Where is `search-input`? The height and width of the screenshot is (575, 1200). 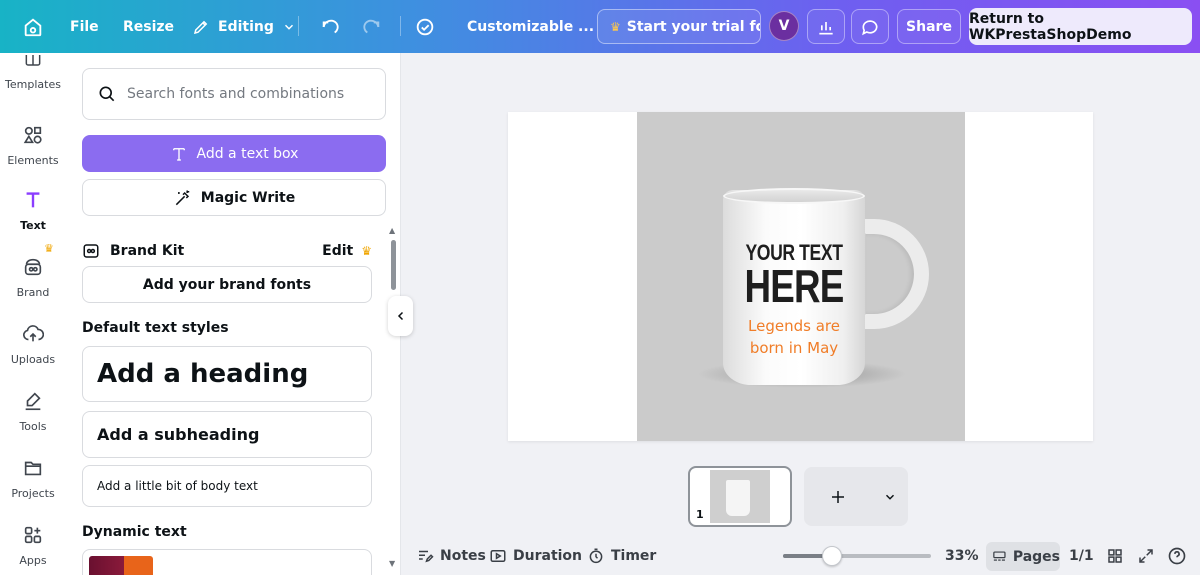
search-input is located at coordinates (247, 94).